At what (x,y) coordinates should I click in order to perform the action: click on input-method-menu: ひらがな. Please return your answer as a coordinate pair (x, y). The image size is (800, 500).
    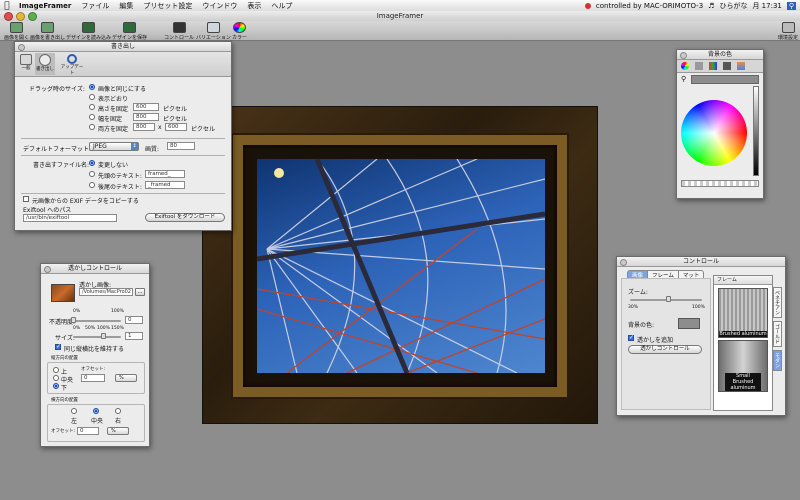
    Looking at the image, I should click on (733, 6).